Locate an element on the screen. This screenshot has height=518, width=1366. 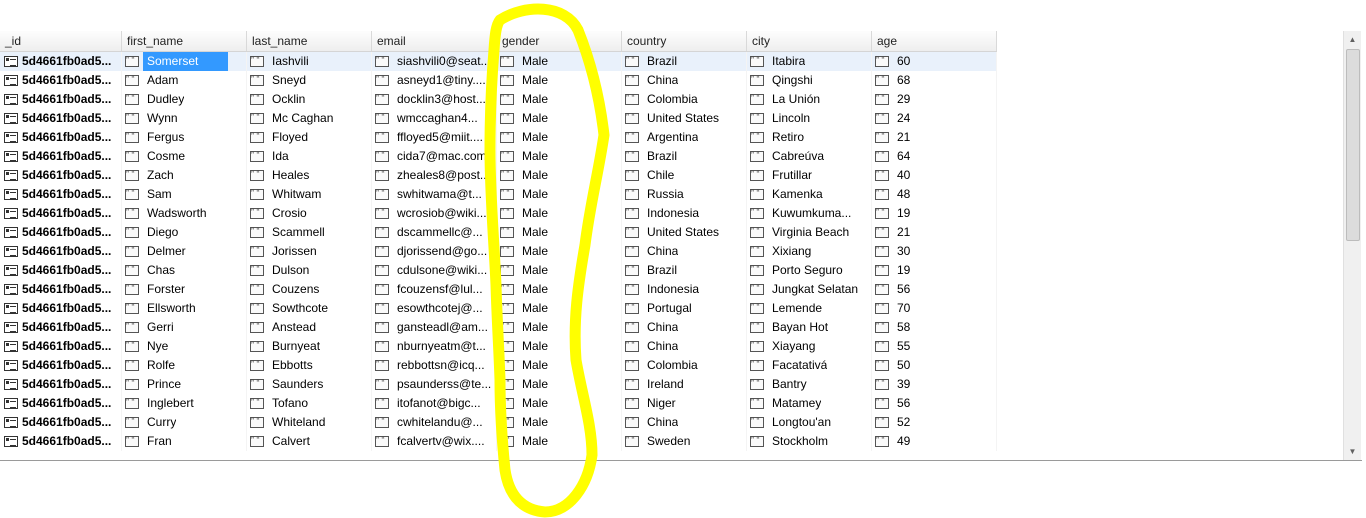
cell-first-name: Chas is located at coordinates (184, 270).